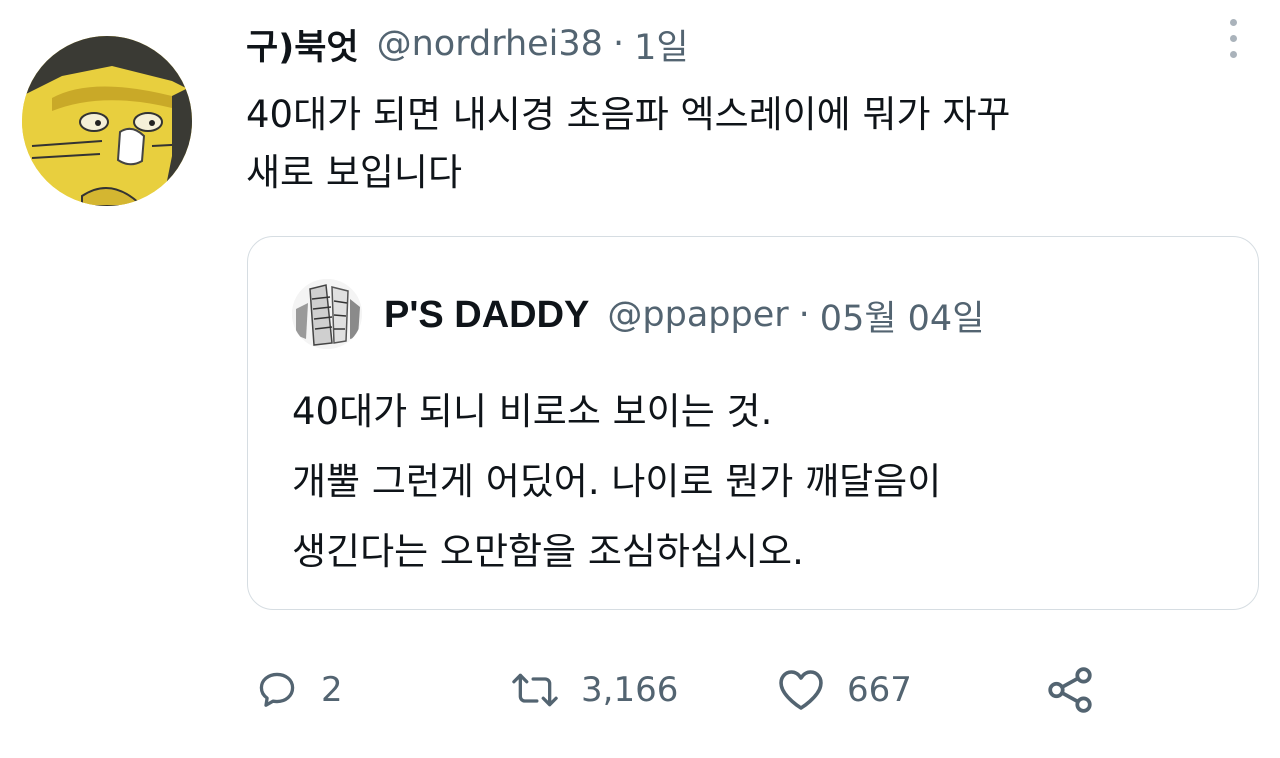 The width and height of the screenshot is (1280, 758). I want to click on quoted-user-avatar, so click(327, 314).